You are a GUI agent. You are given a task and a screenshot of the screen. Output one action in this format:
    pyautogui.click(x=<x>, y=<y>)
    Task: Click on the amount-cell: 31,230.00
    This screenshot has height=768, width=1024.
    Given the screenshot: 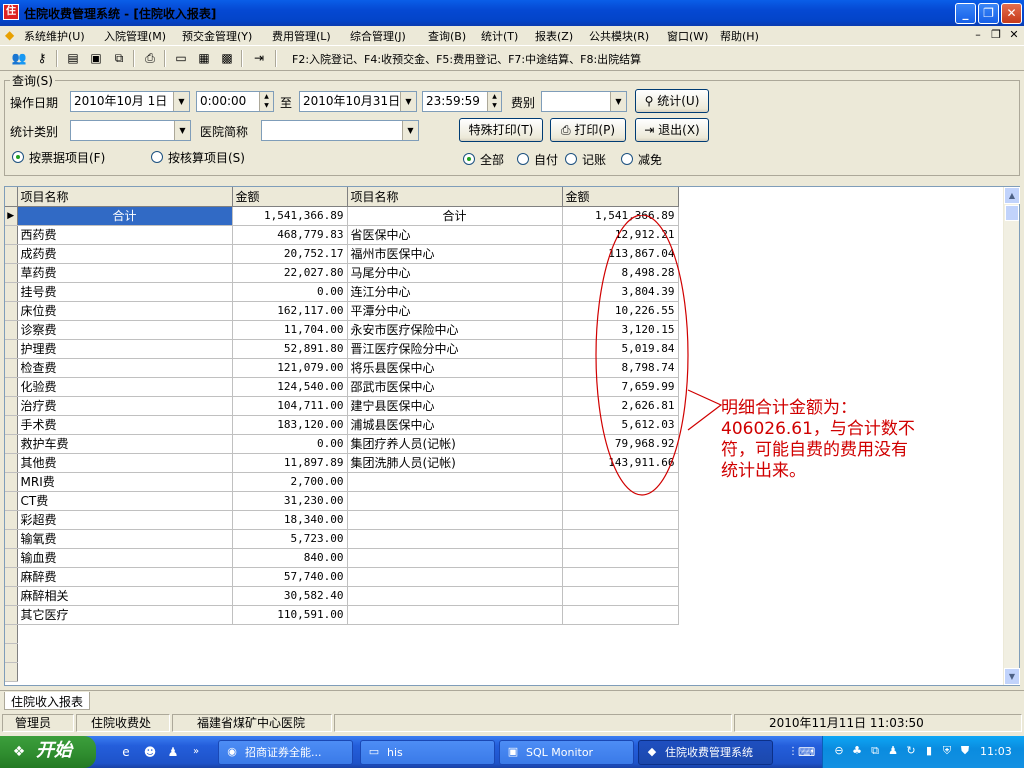 What is the action you would take?
    pyautogui.click(x=290, y=501)
    